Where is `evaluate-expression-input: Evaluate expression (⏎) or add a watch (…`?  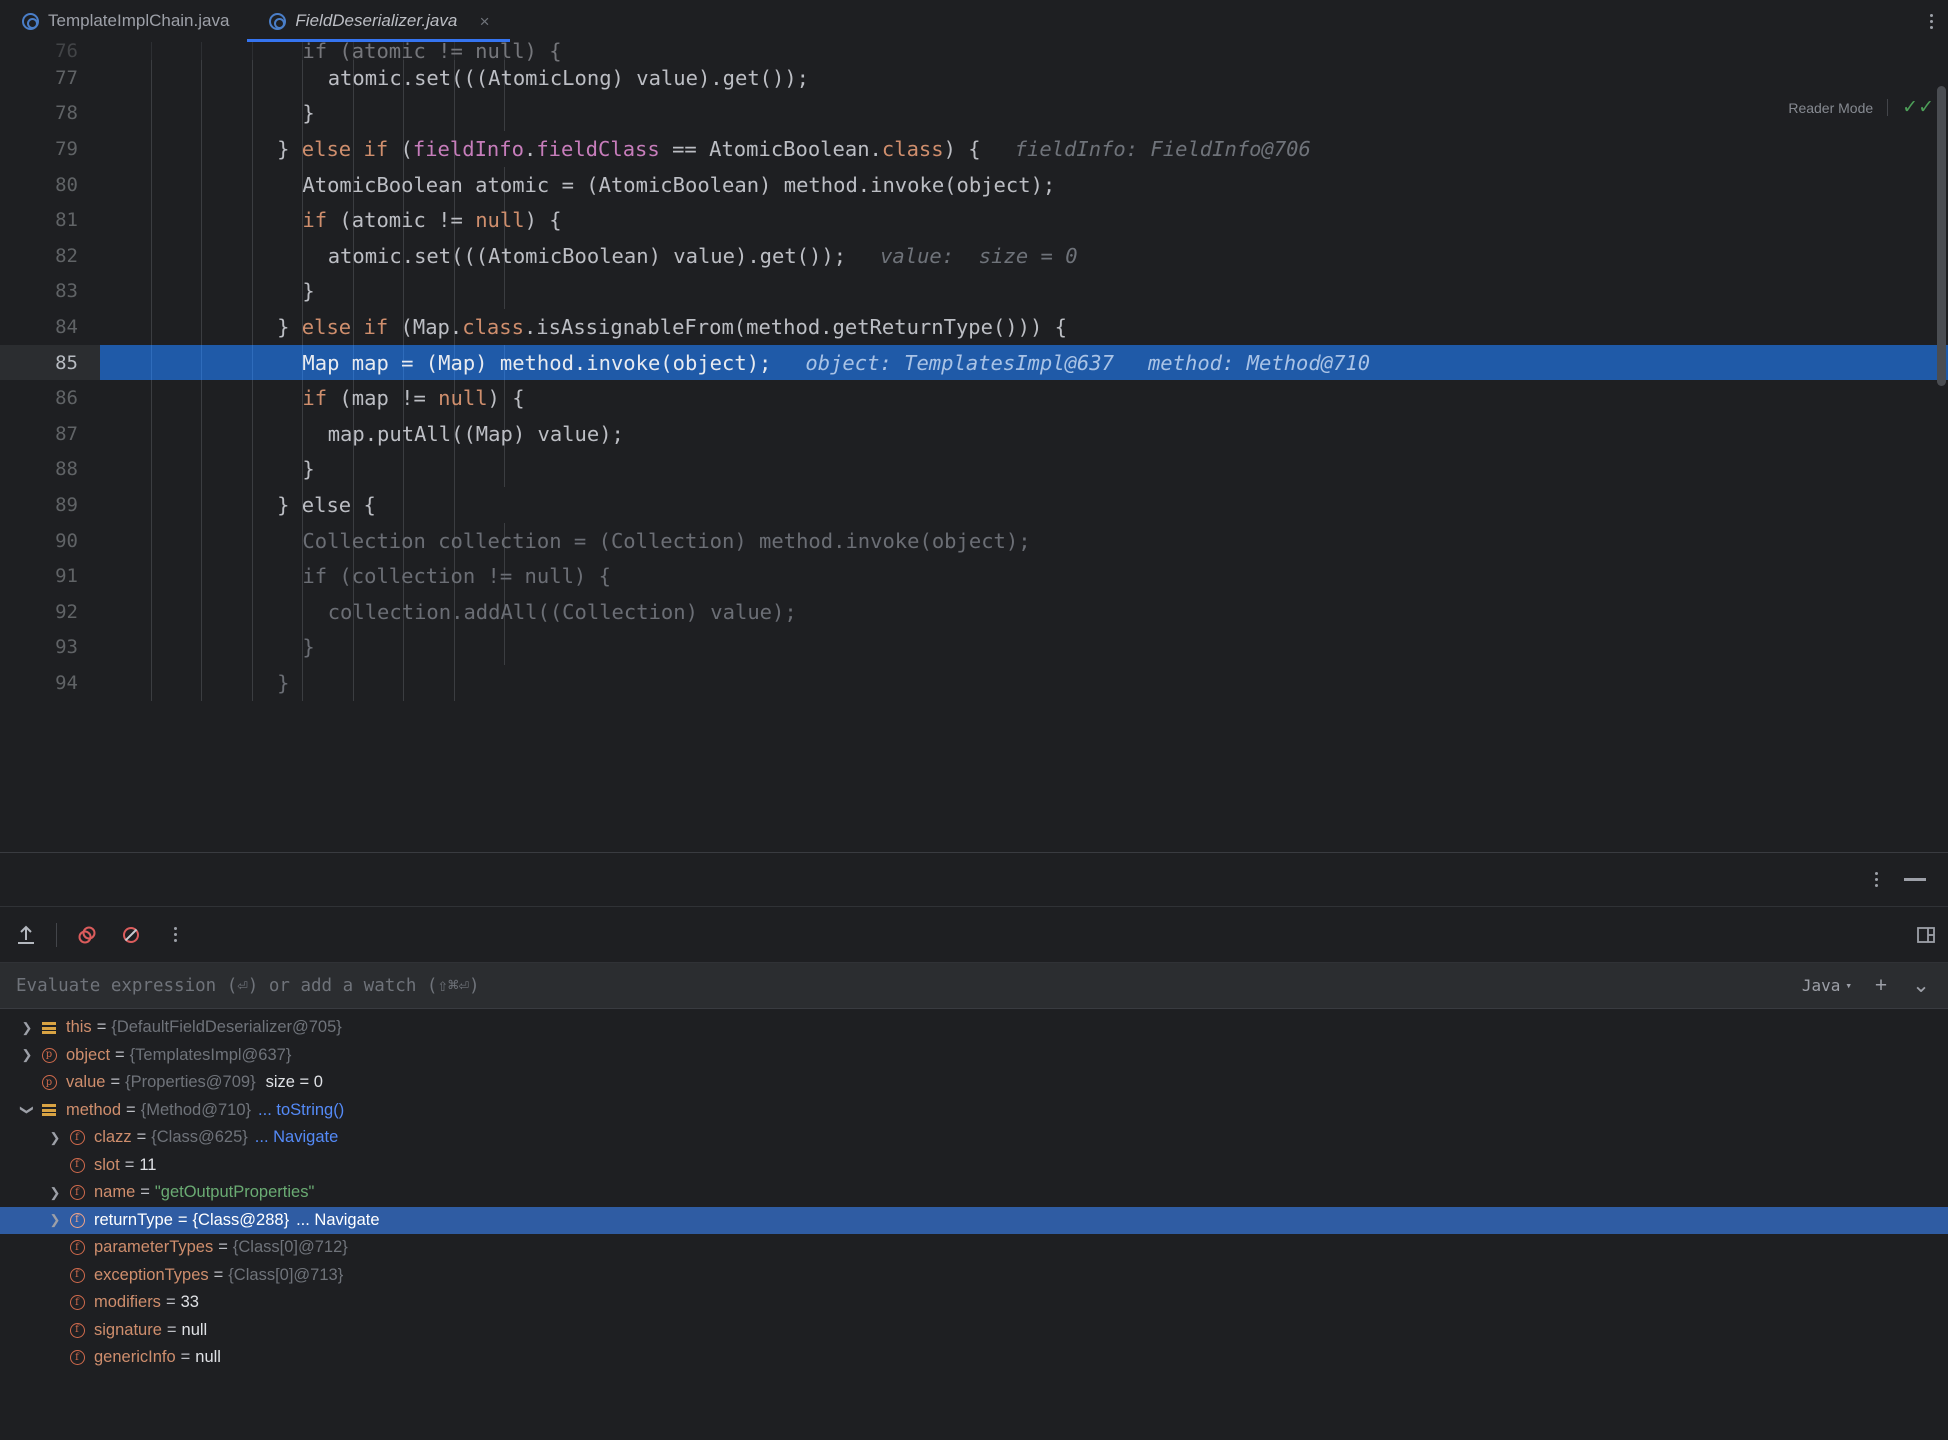
evaluate-expression-input: Evaluate expression (⏎) or add a watch (… is located at coordinates (909, 986).